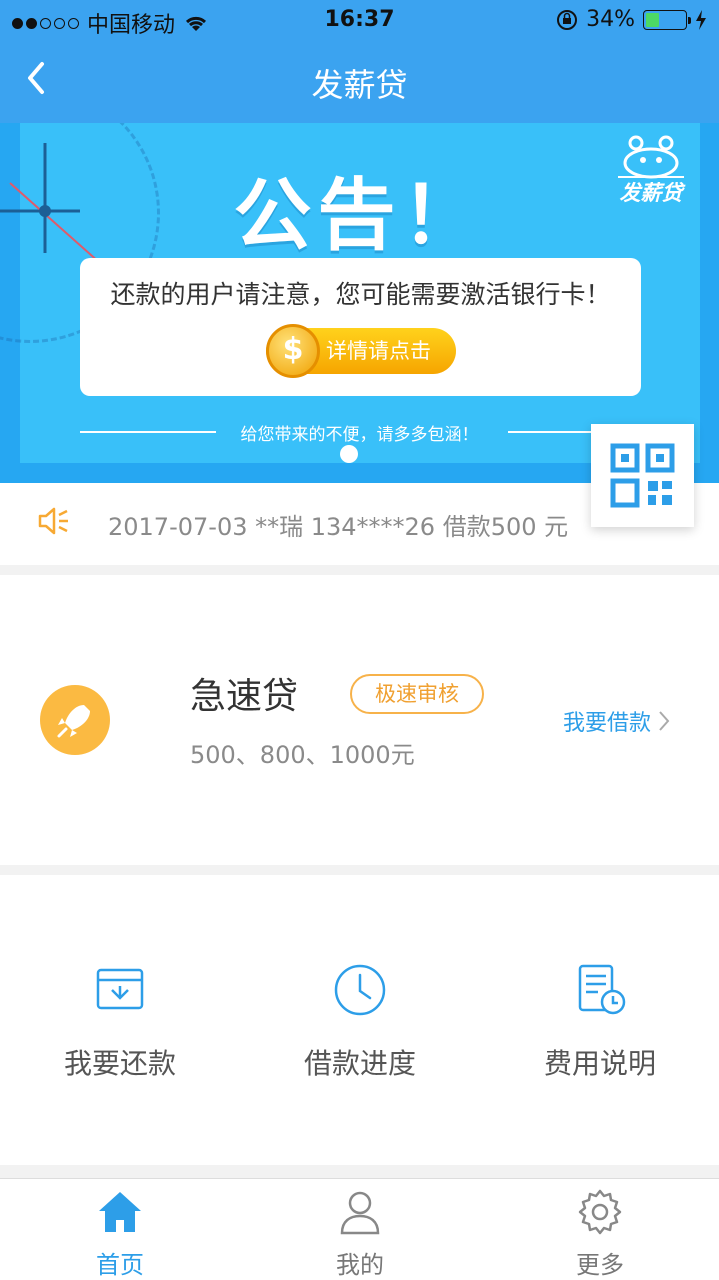 This screenshot has height=1280, width=719. Describe the element at coordinates (602, 989) in the screenshot. I see `document-clock-icon` at that location.